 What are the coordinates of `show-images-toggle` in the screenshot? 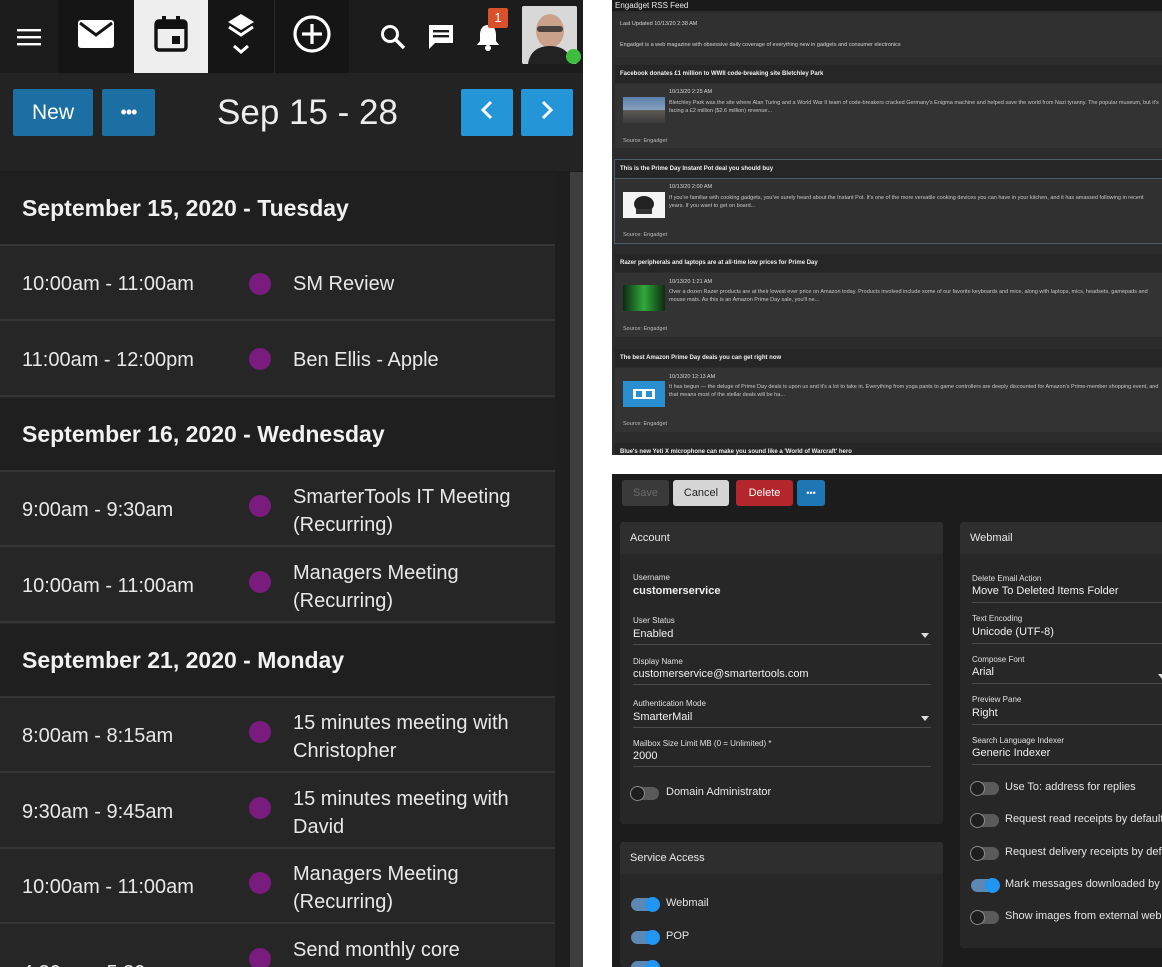 It's located at (984, 917).